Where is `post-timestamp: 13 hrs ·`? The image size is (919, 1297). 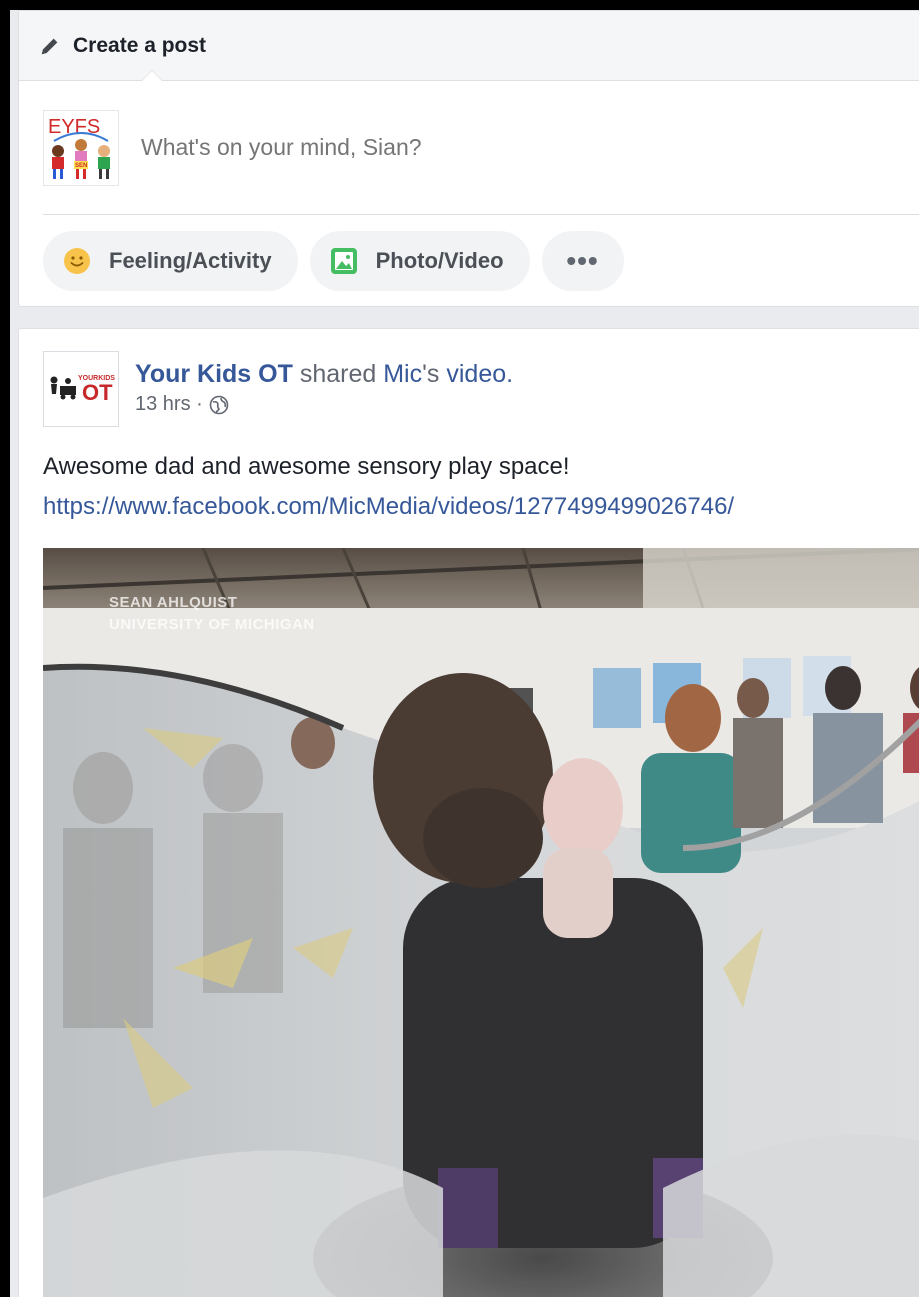 post-timestamp: 13 hrs · is located at coordinates (169, 404).